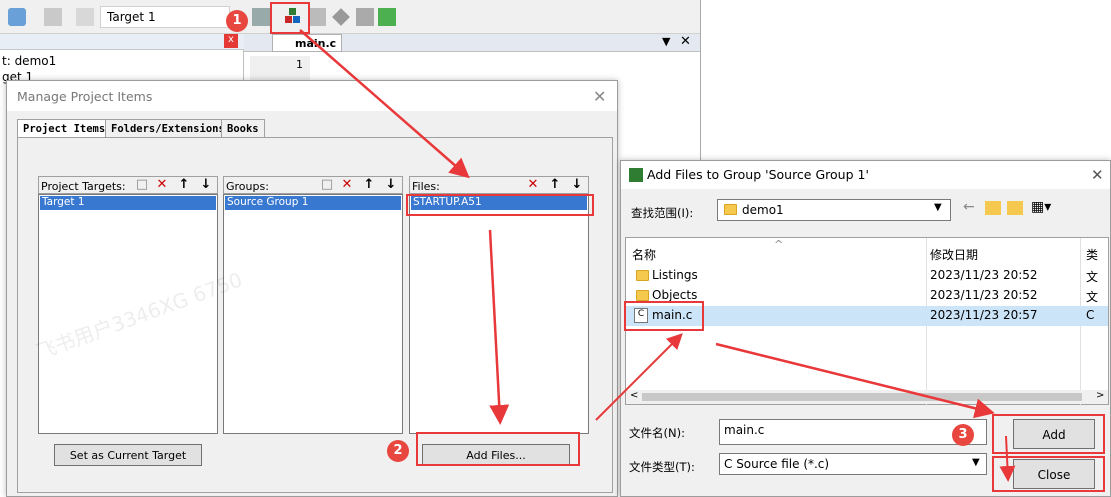 The image size is (1111, 497). What do you see at coordinates (237, 21) in the screenshot?
I see `step-badge-1: 1` at bounding box center [237, 21].